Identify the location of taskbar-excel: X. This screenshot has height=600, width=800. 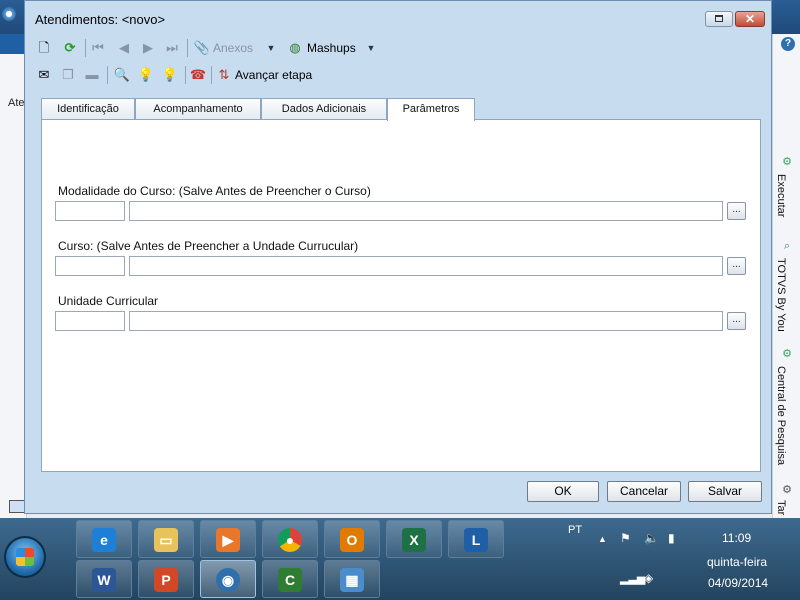
(414, 539).